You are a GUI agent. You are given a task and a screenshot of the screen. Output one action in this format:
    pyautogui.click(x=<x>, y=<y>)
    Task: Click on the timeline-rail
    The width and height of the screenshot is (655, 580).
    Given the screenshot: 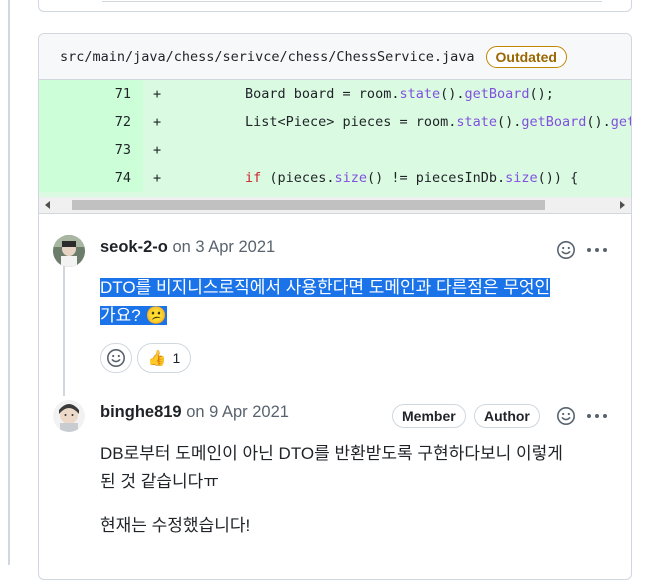 What is the action you would take?
    pyautogui.click(x=9, y=282)
    